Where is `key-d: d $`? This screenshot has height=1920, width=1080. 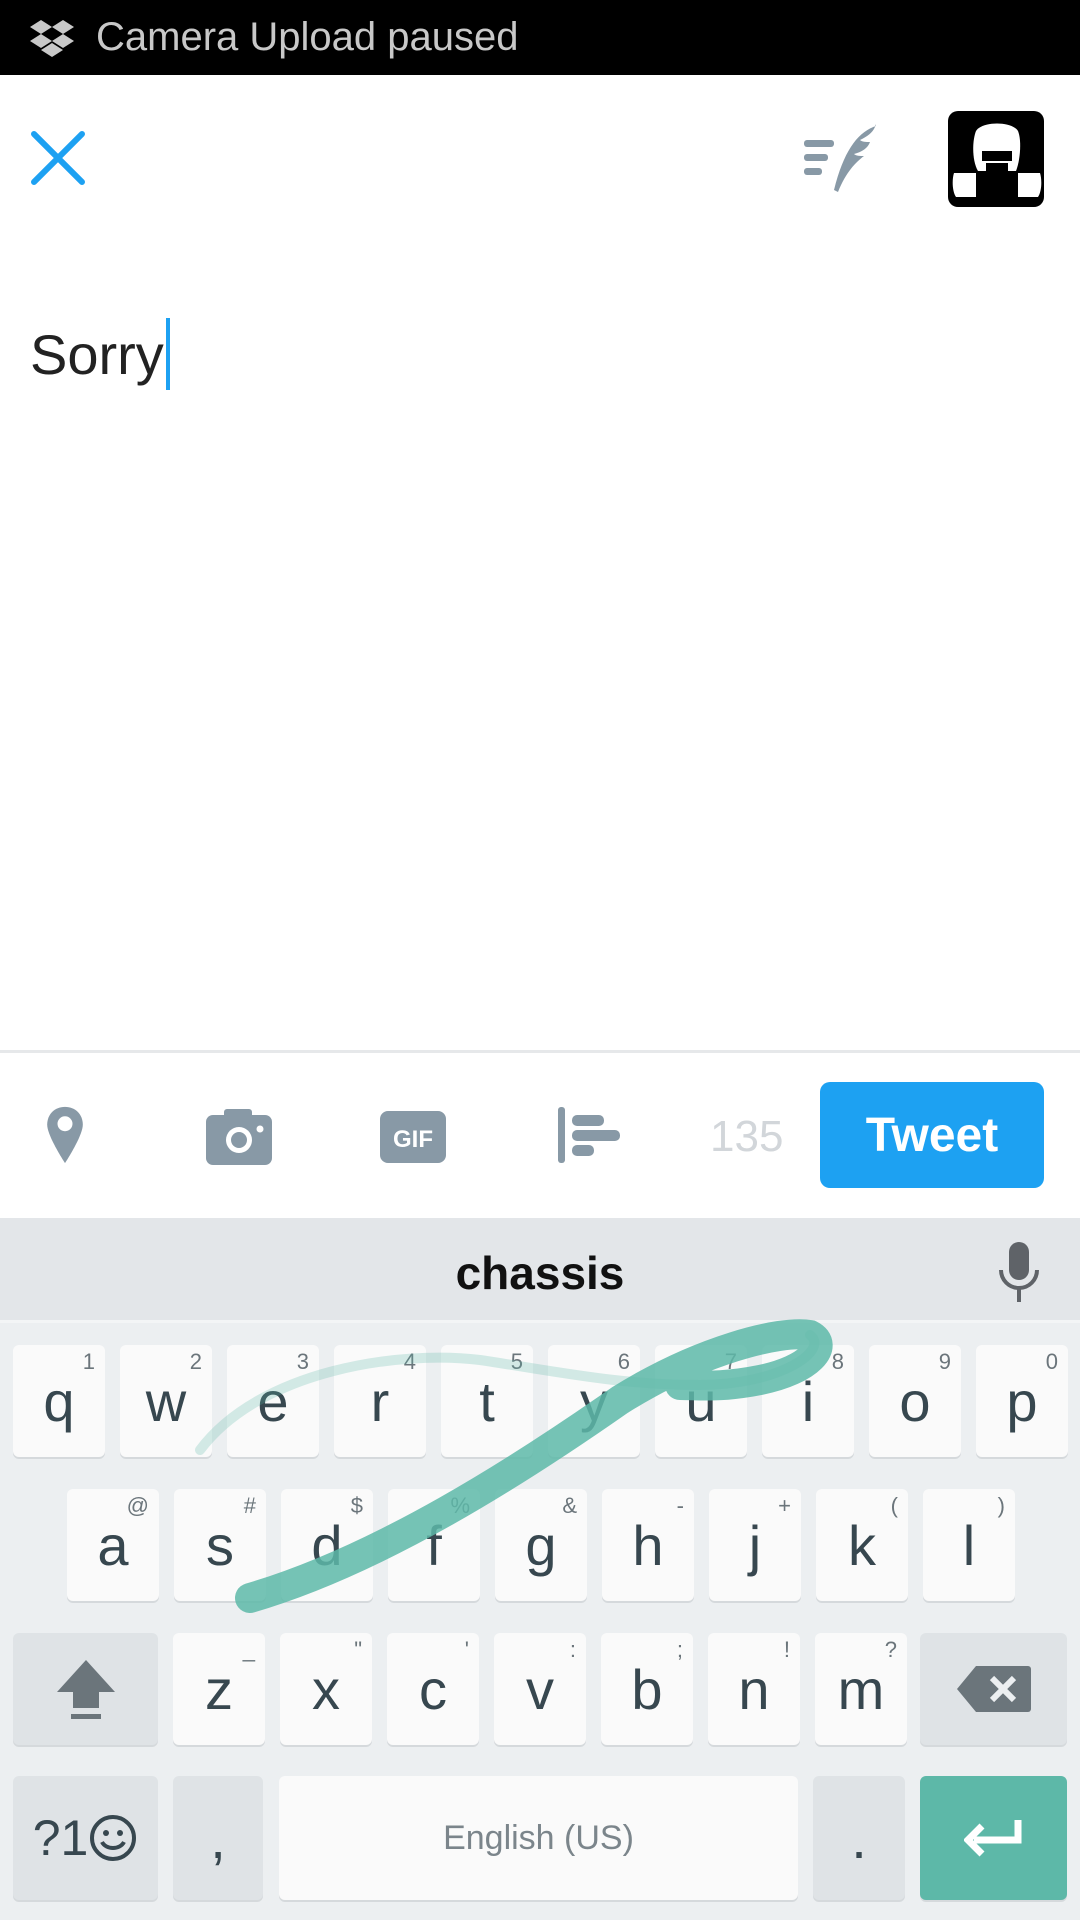 key-d: d $ is located at coordinates (327, 1545).